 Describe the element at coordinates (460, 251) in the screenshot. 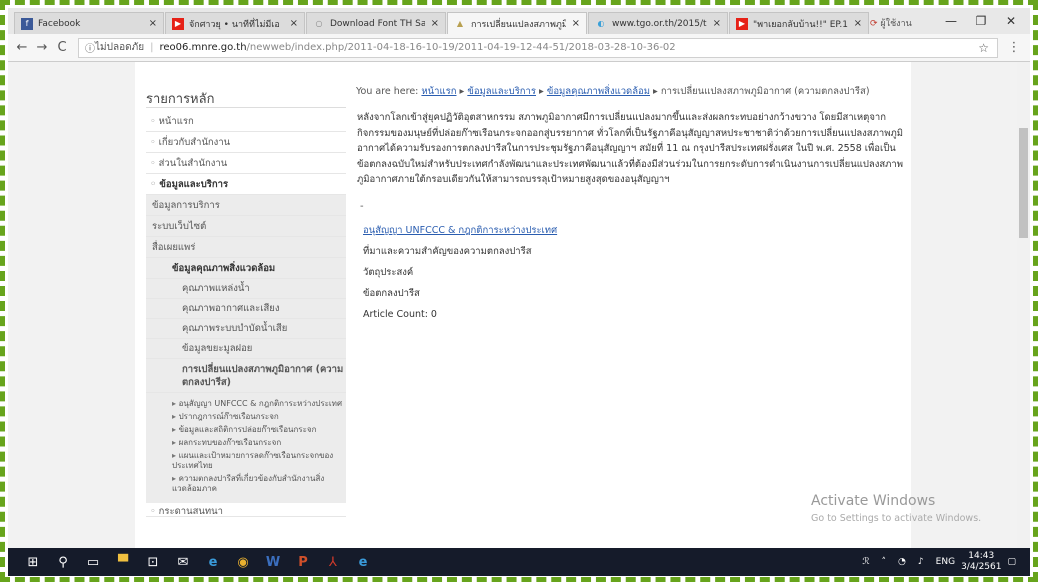

I see `paris-background-item: ที่มาและความสำคัญของความตกลงปารีส` at that location.